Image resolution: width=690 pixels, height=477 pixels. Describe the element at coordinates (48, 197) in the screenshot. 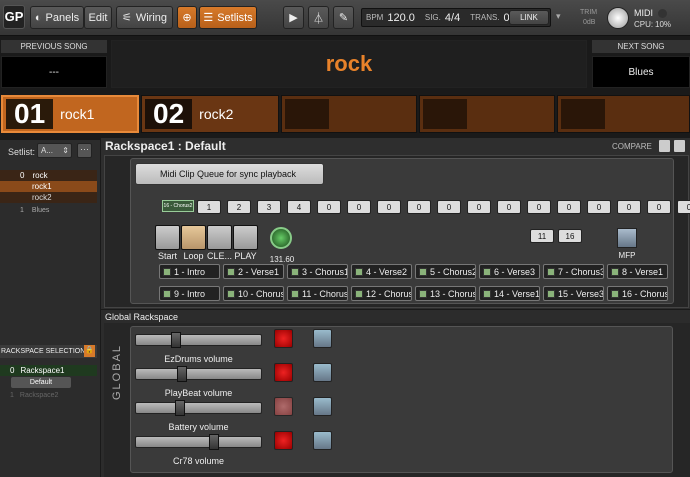

I see `part-item-rock2: rock2` at that location.